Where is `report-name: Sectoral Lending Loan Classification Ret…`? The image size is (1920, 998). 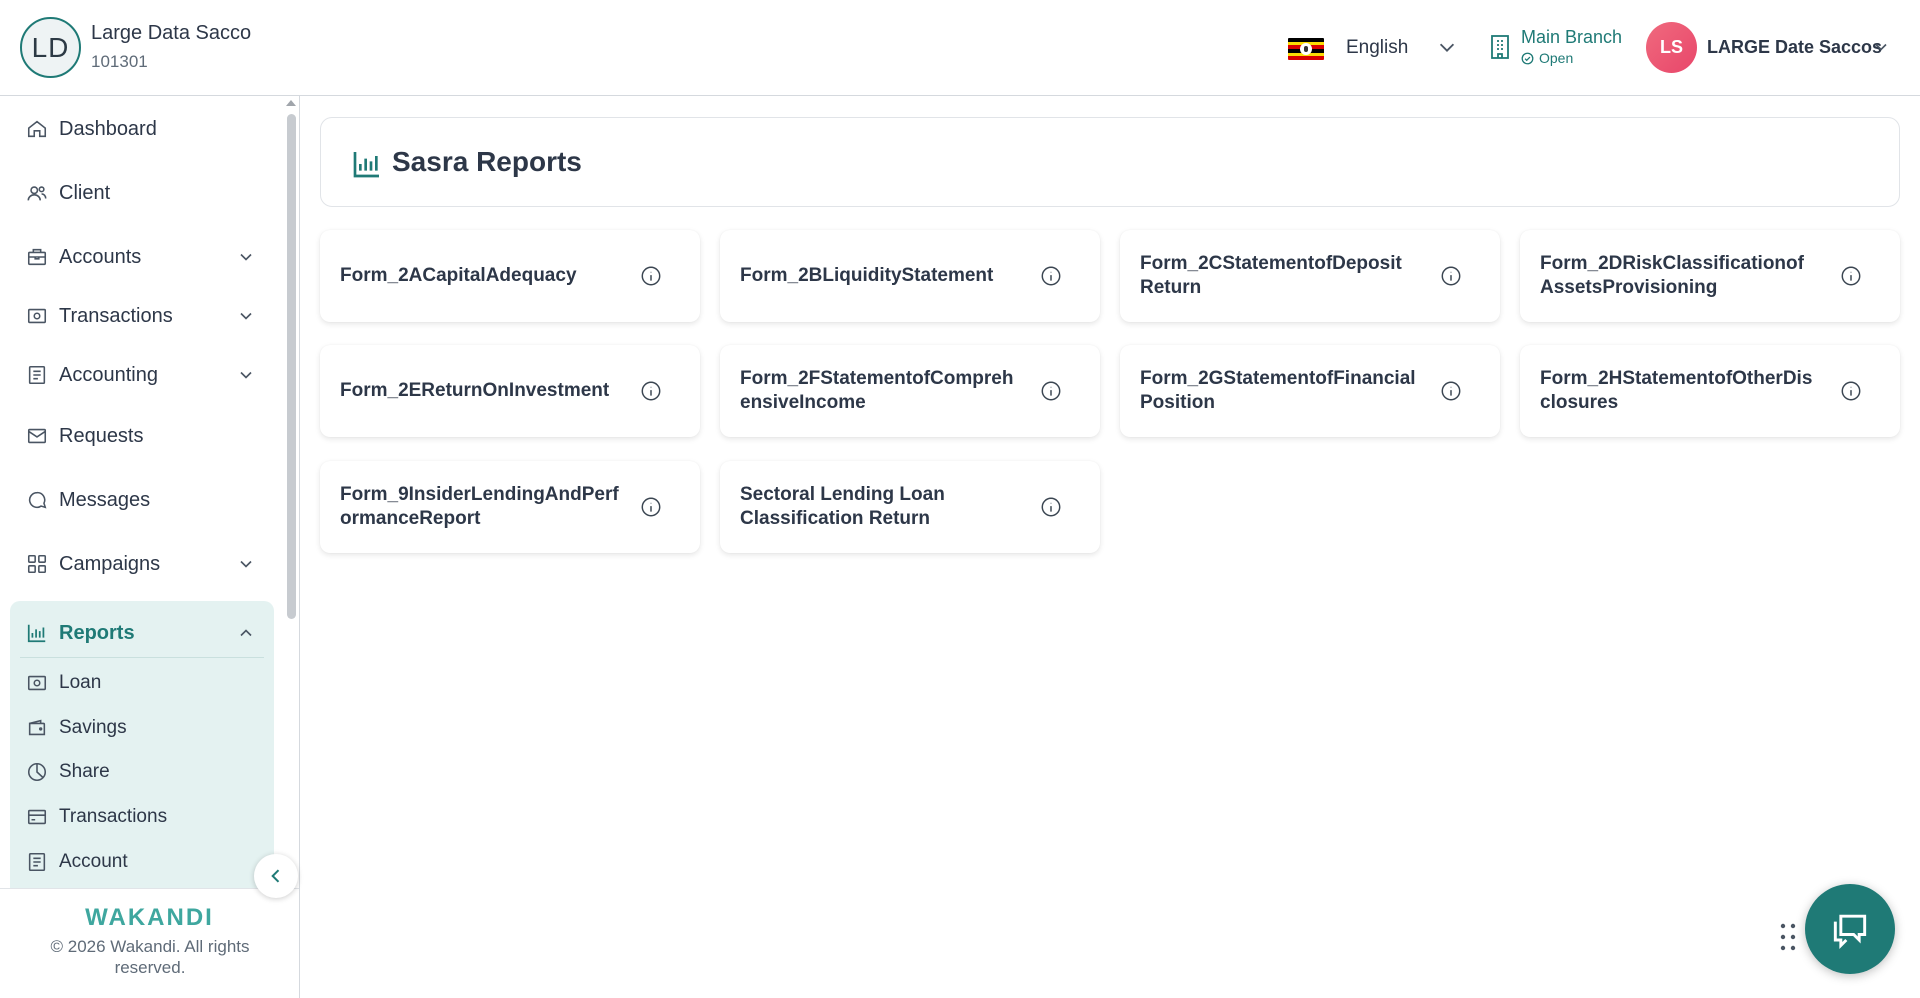 report-name: Sectoral Lending Loan Classification Ret… is located at coordinates (842, 506).